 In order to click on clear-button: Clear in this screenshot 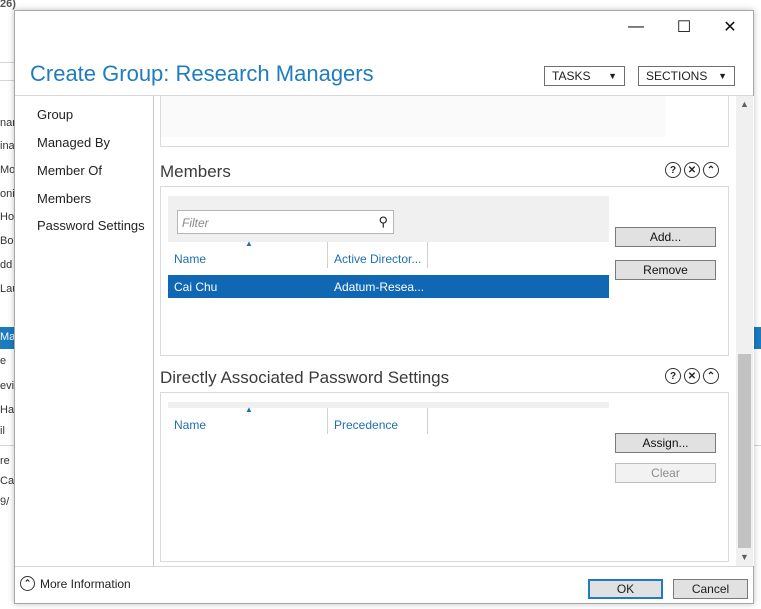, I will do `click(665, 473)`.